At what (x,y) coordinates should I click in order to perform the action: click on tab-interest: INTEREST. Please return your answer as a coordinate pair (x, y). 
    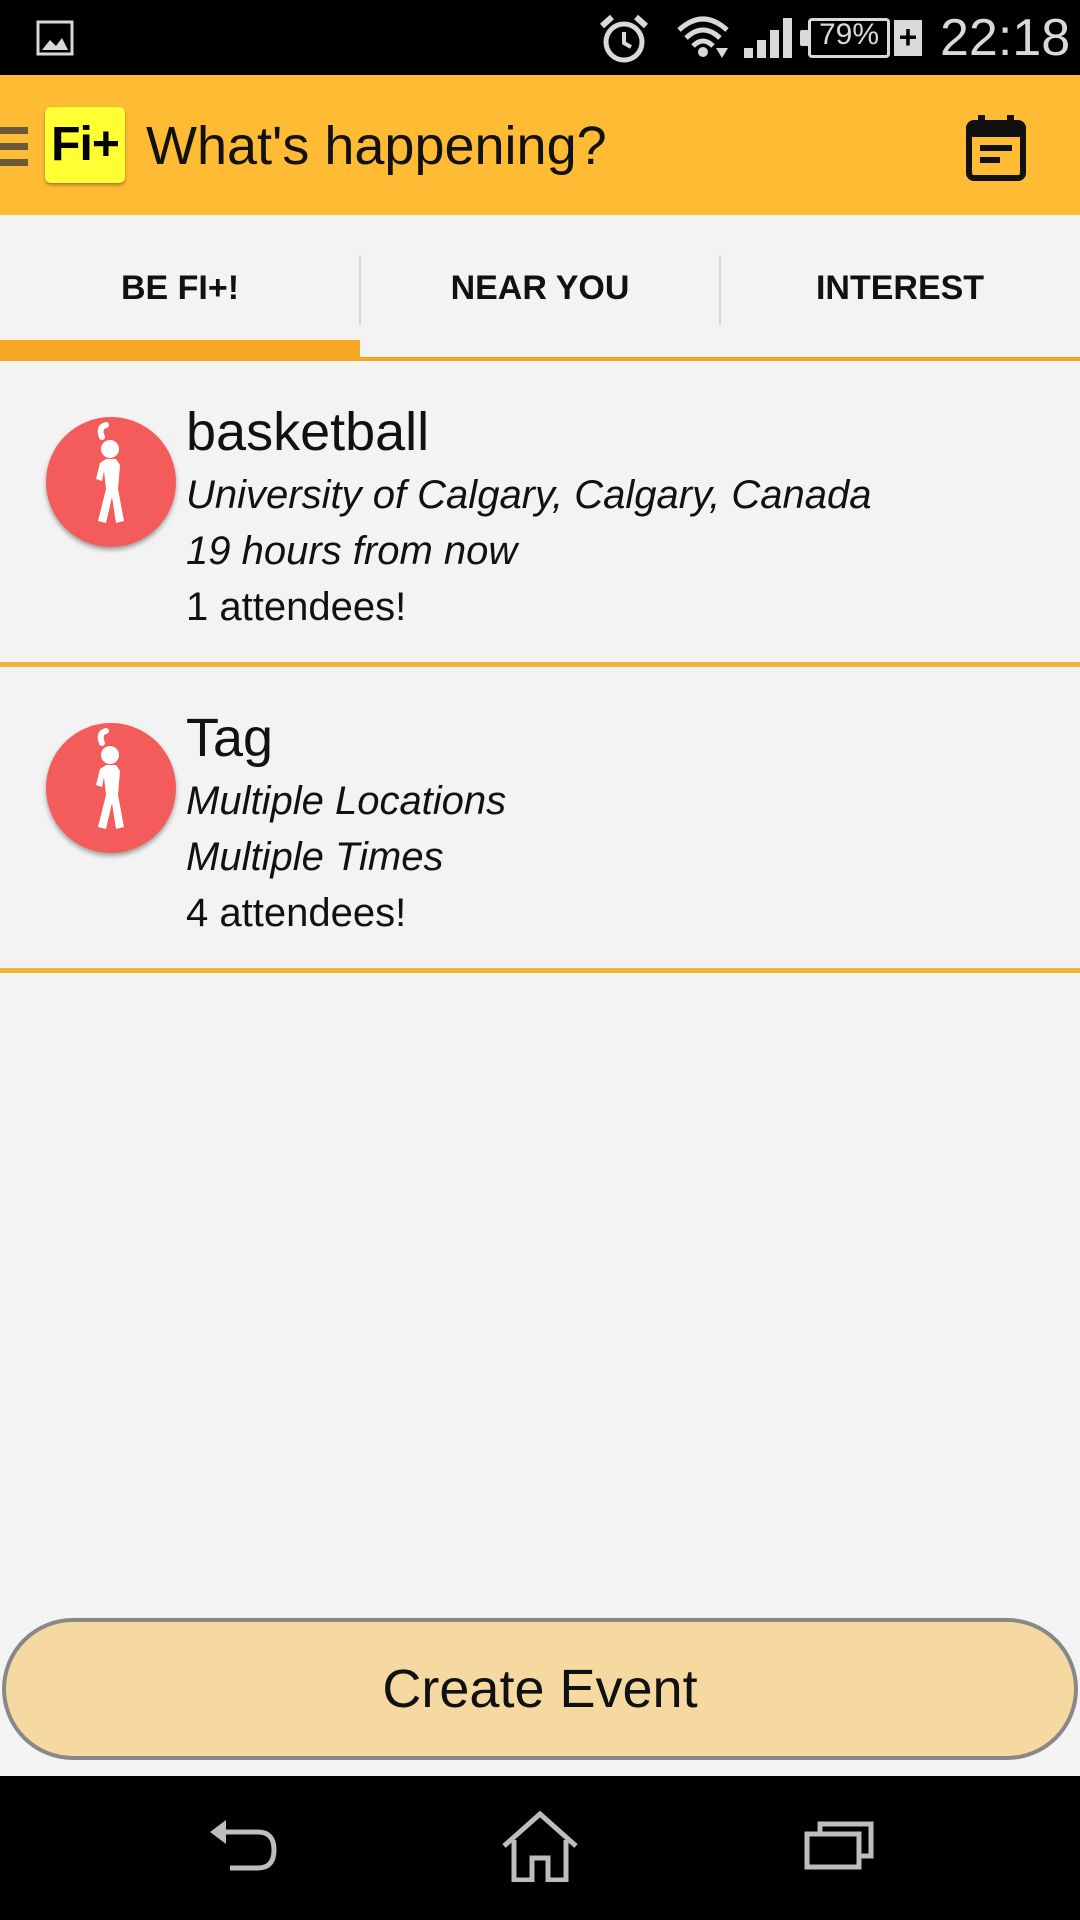
    Looking at the image, I should click on (900, 288).